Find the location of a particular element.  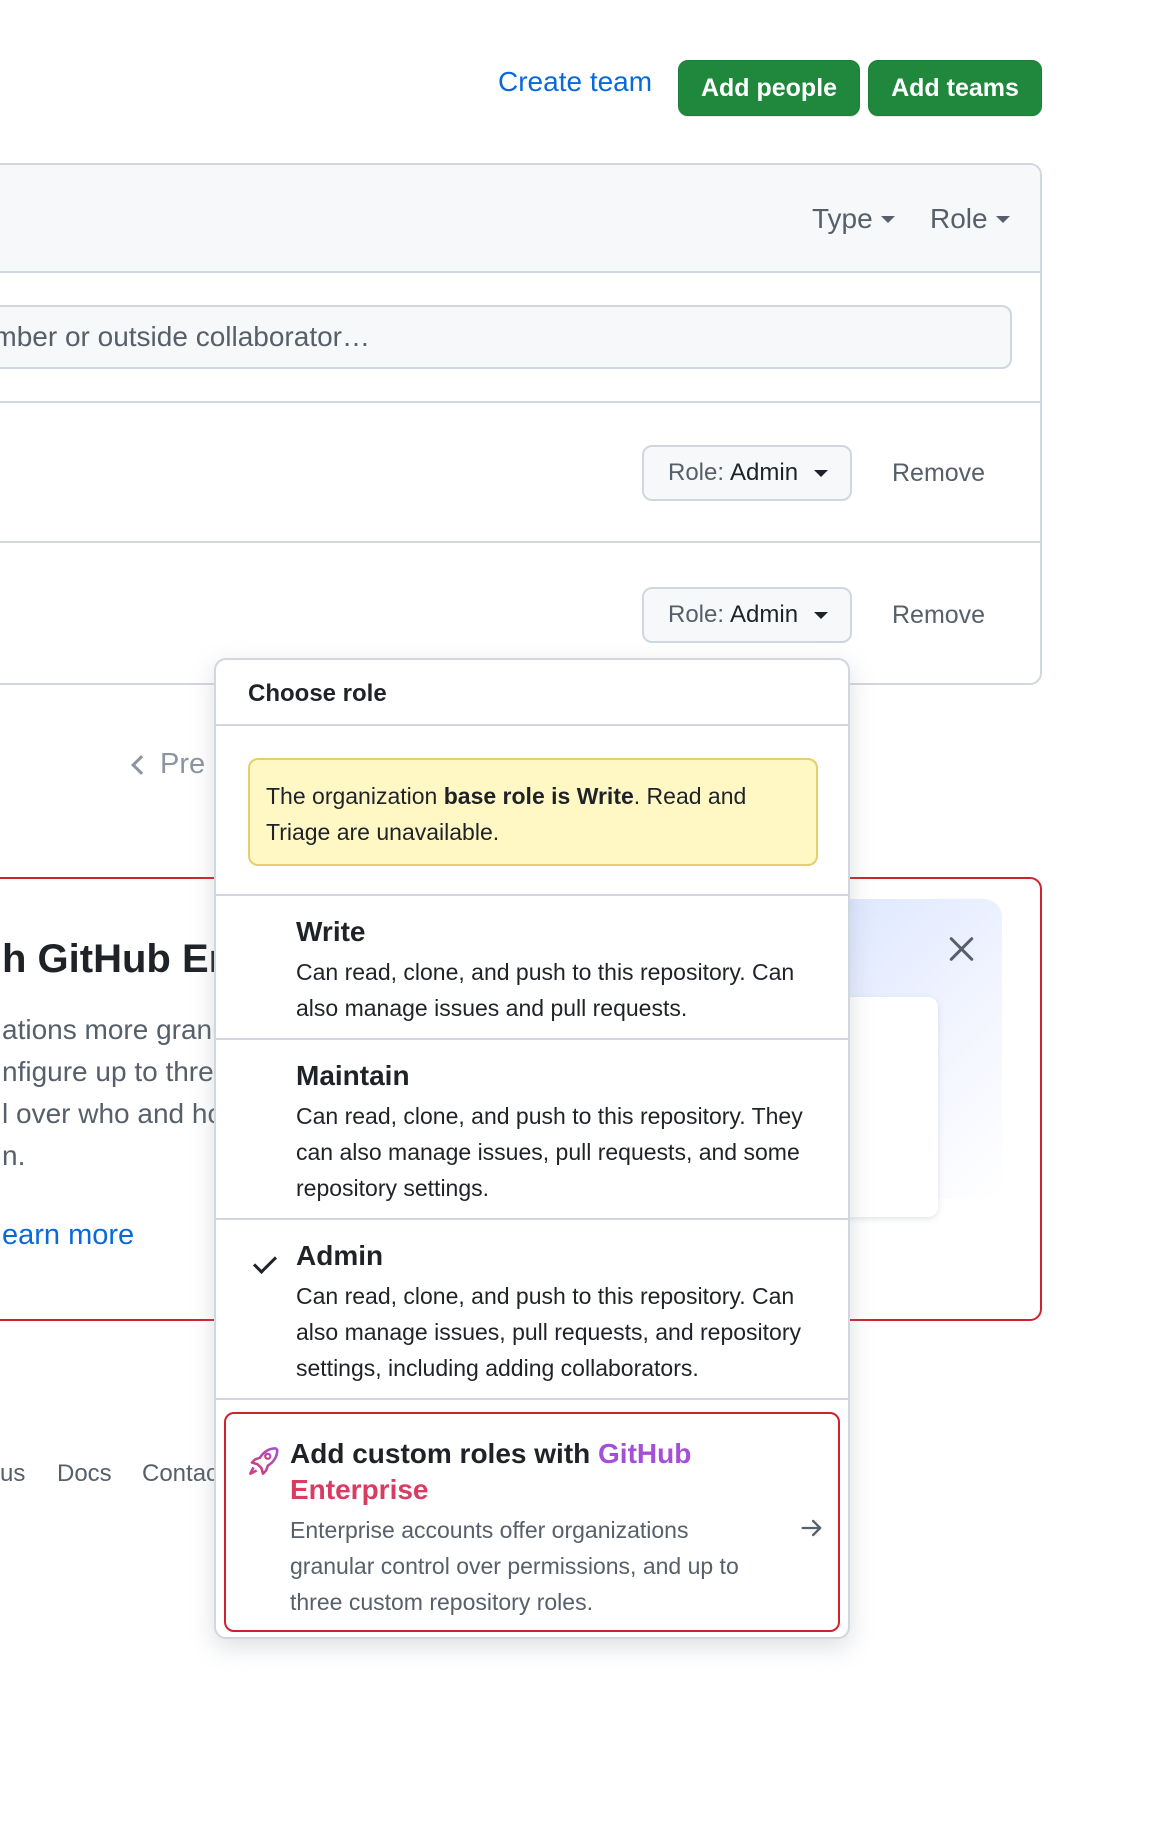

role-filter-label: Role is located at coordinates (959, 218).